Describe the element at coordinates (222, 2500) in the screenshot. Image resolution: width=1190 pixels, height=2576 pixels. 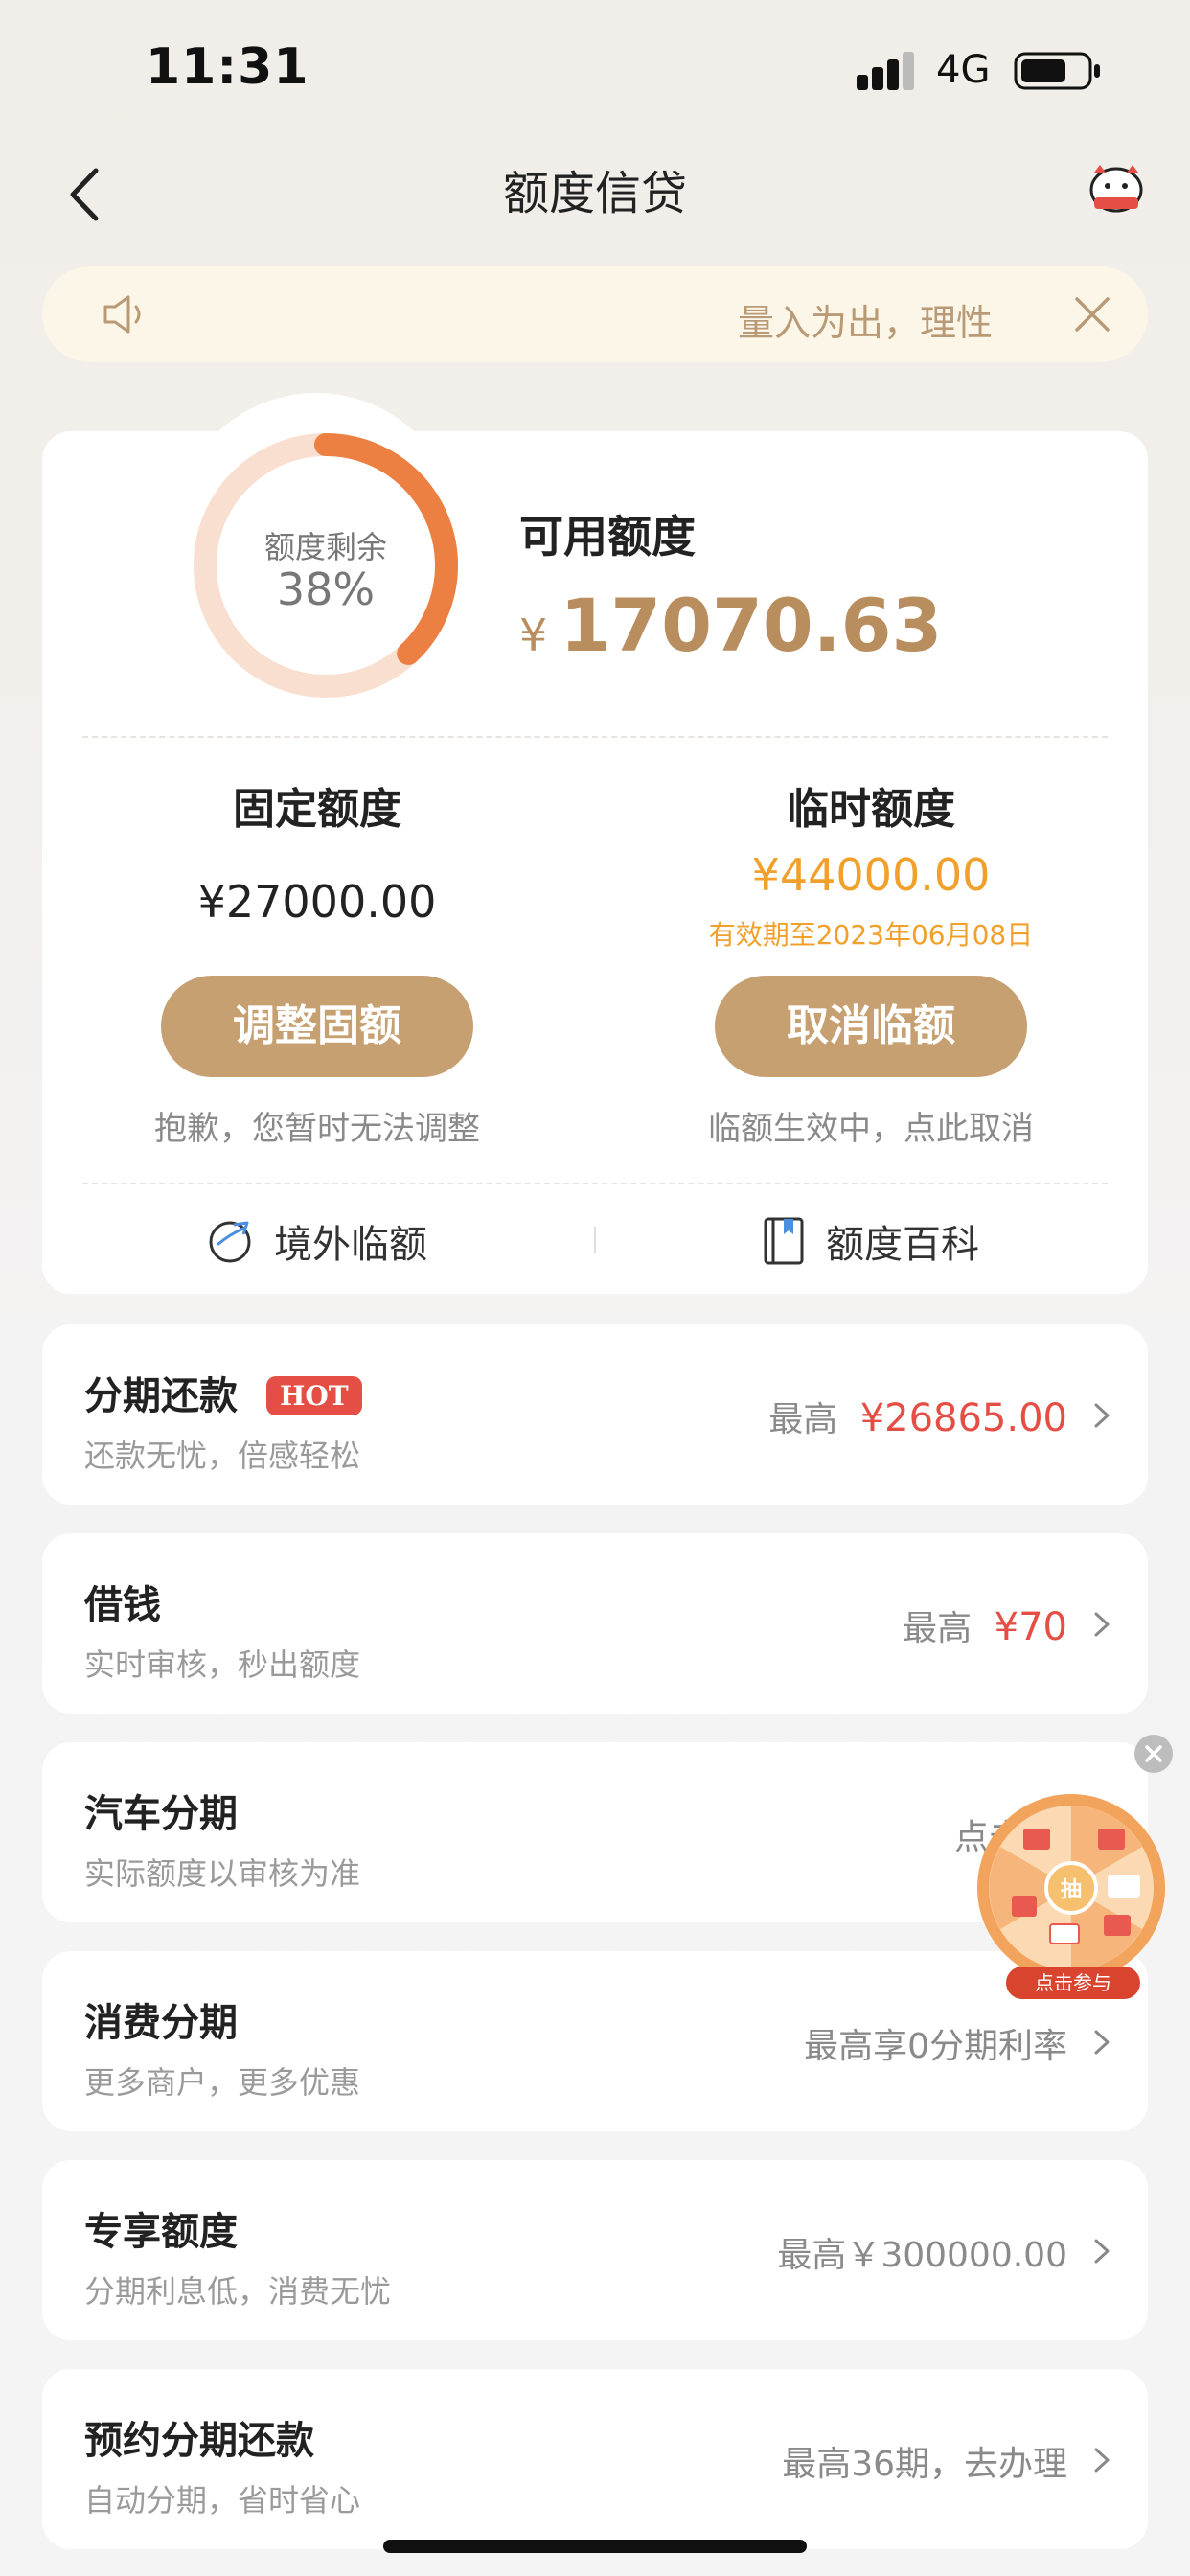
I see `row-subtitle: 自动分期，省时省心` at that location.